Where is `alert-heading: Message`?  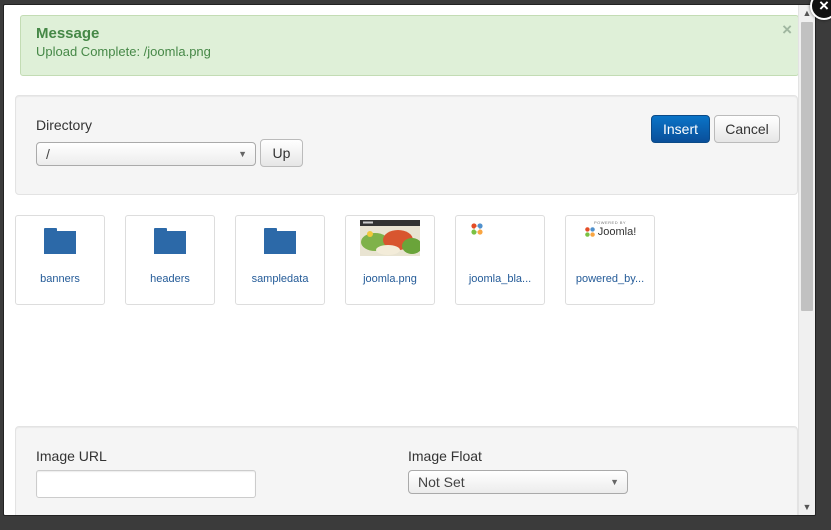 alert-heading: Message is located at coordinates (68, 33).